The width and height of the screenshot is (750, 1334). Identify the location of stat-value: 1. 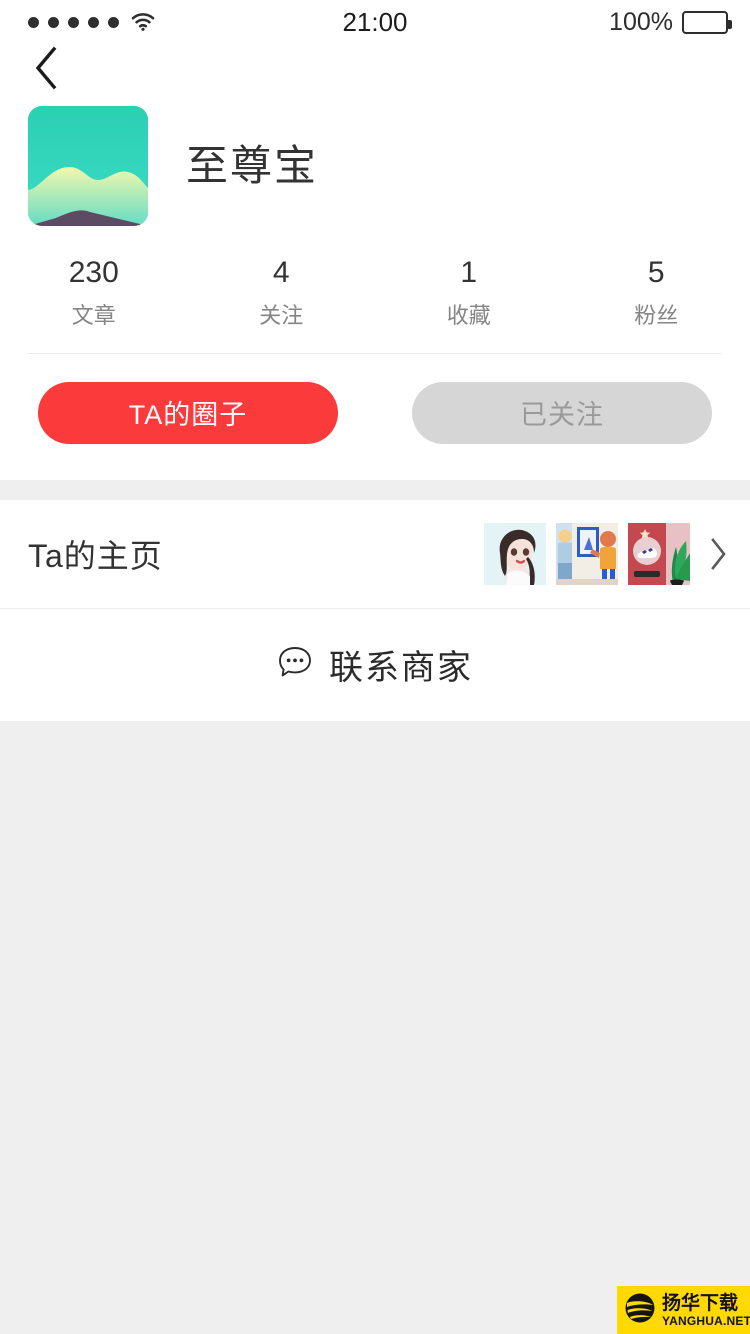
(469, 272).